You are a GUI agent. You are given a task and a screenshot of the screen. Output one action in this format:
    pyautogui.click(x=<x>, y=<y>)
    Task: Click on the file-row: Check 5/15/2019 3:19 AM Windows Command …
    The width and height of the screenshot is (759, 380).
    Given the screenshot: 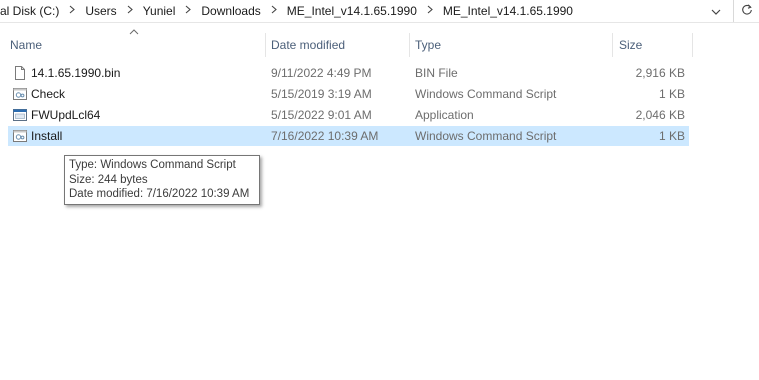 What is the action you would take?
    pyautogui.click(x=348, y=94)
    